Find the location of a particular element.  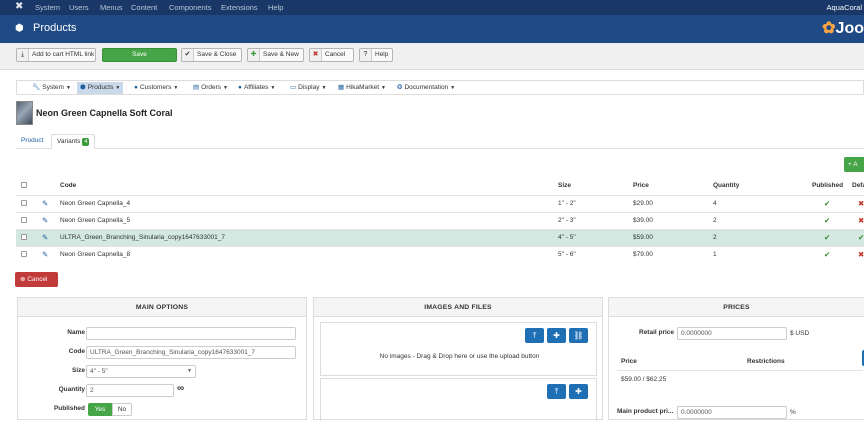

cancel-variant-button: ⊗ Cancel is located at coordinates (36, 279).